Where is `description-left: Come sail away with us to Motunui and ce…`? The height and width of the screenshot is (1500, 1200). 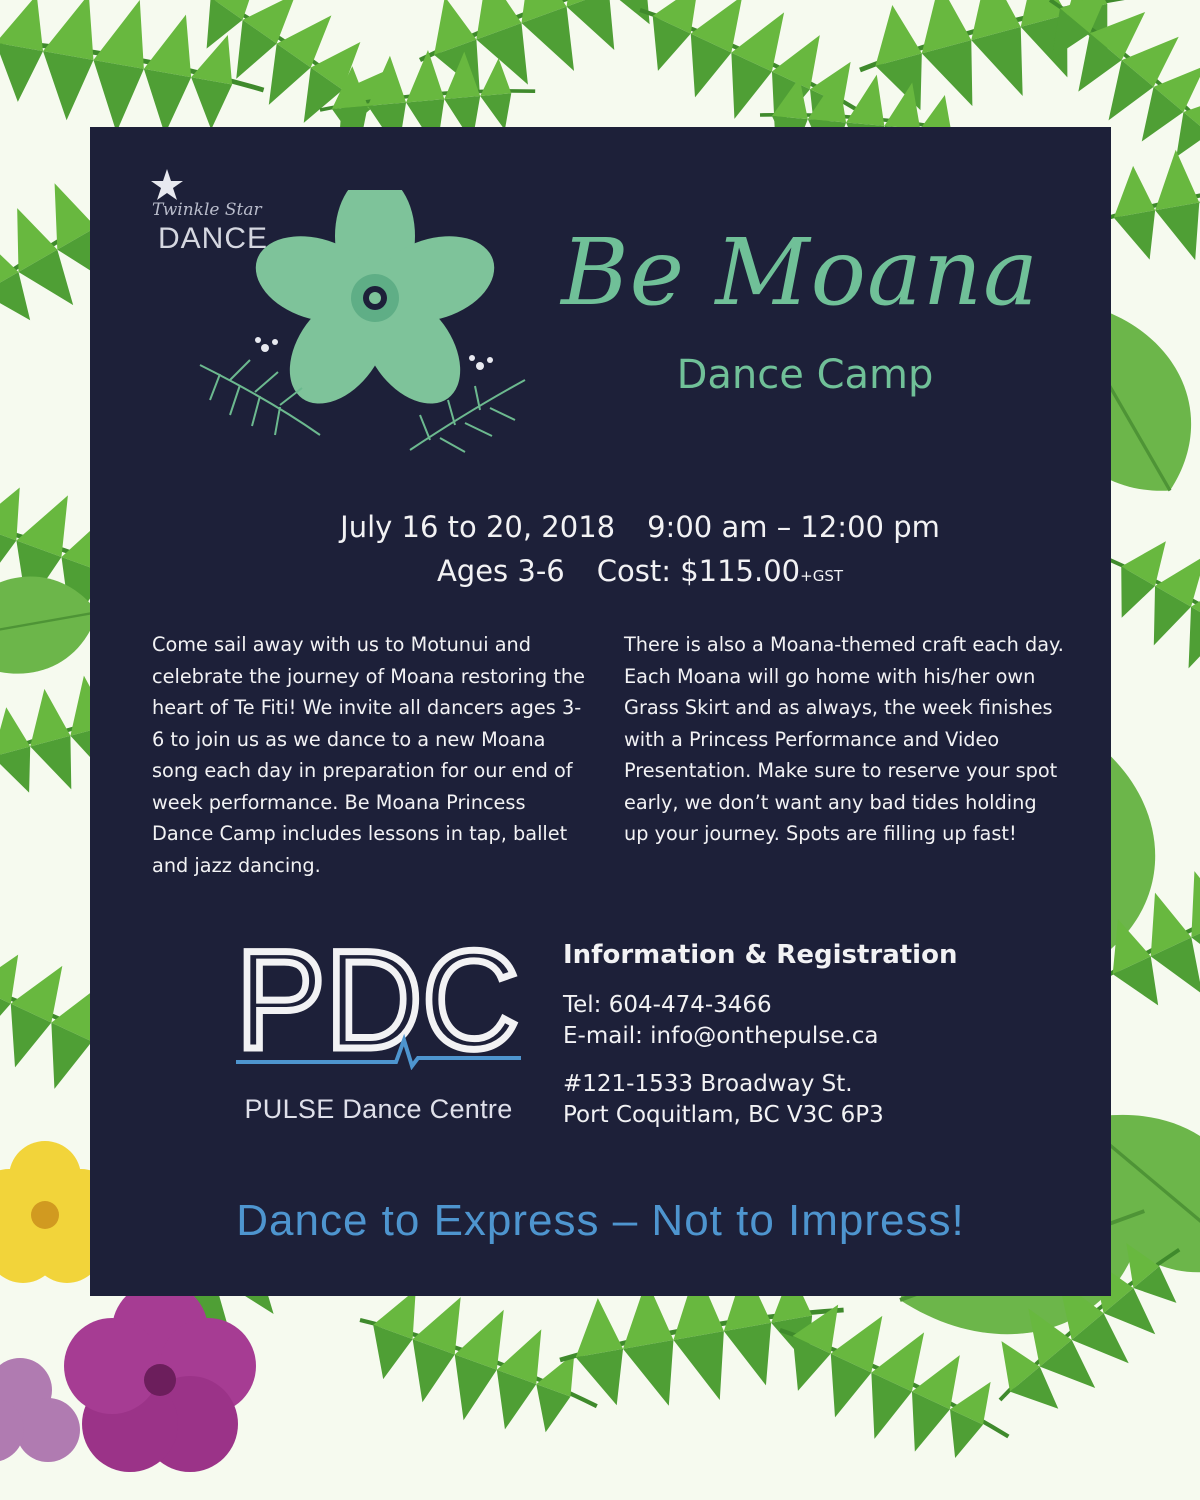 description-left: Come sail away with us to Motunui and ce… is located at coordinates (368, 755).